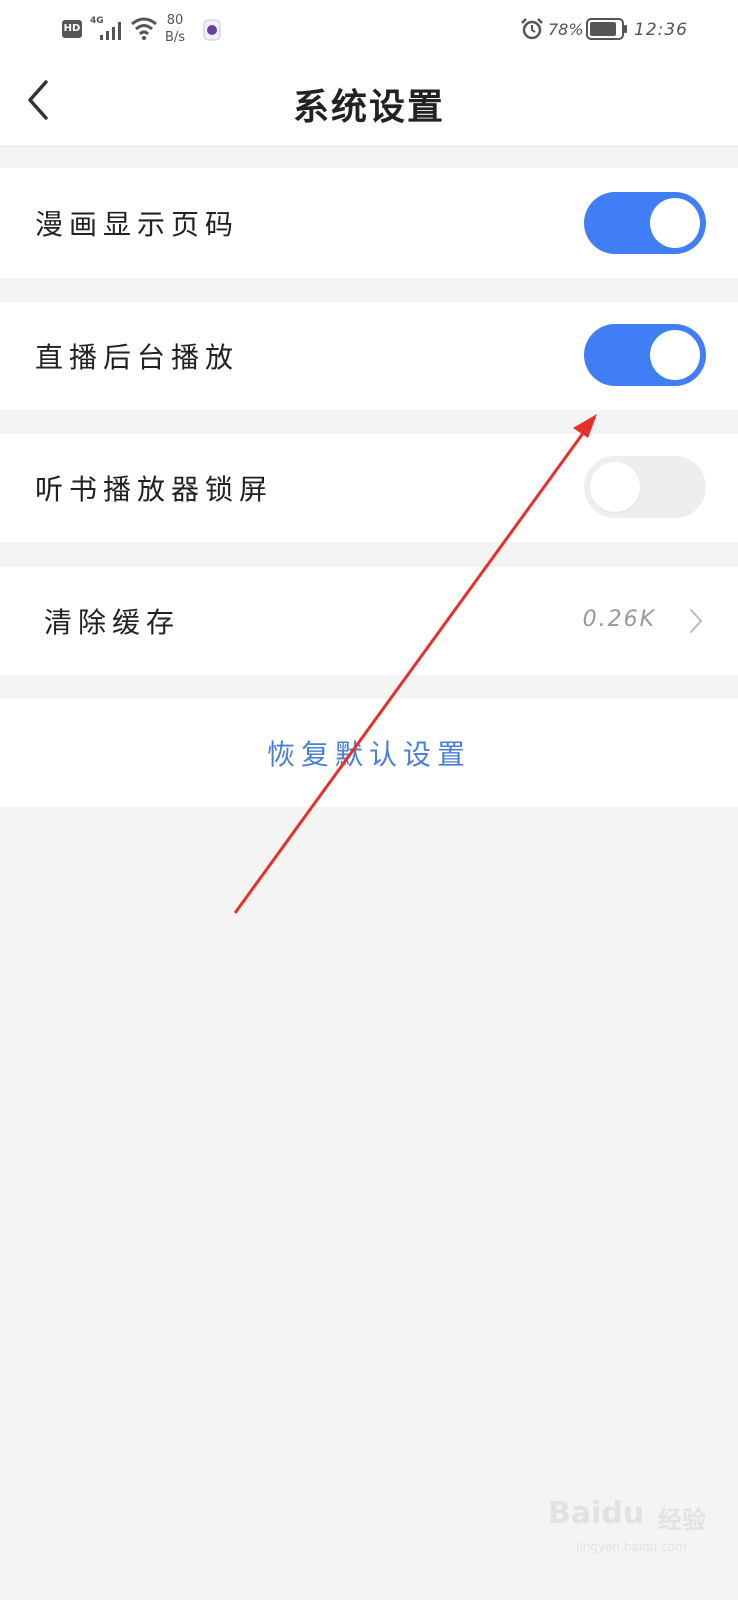 Image resolution: width=738 pixels, height=1600 pixels. What do you see at coordinates (532, 29) in the screenshot?
I see `alarm-icon` at bounding box center [532, 29].